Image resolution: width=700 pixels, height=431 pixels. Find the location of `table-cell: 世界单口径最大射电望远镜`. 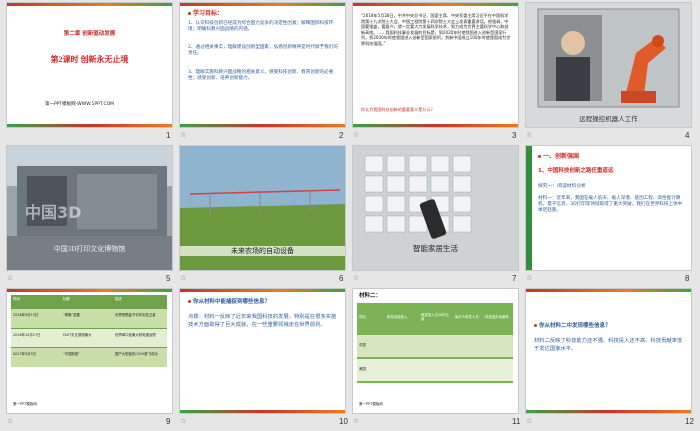

table-cell: 世界单口径最大射电望远镜 is located at coordinates (135, 335).